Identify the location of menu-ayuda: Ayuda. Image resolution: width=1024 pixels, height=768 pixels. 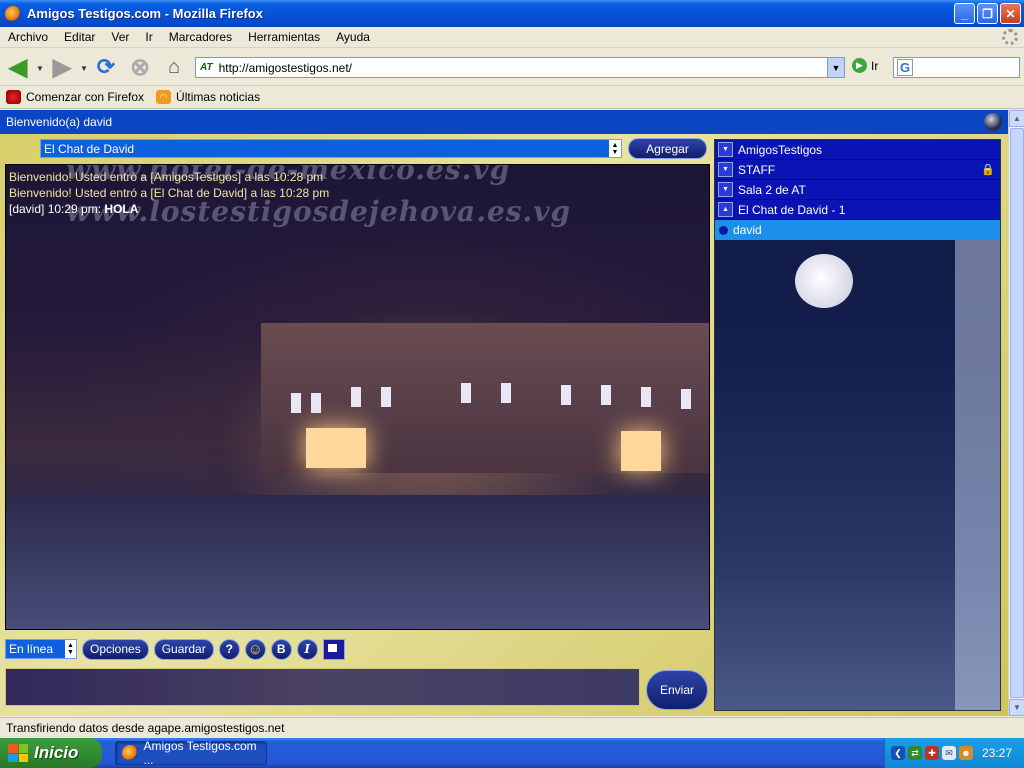
(353, 37).